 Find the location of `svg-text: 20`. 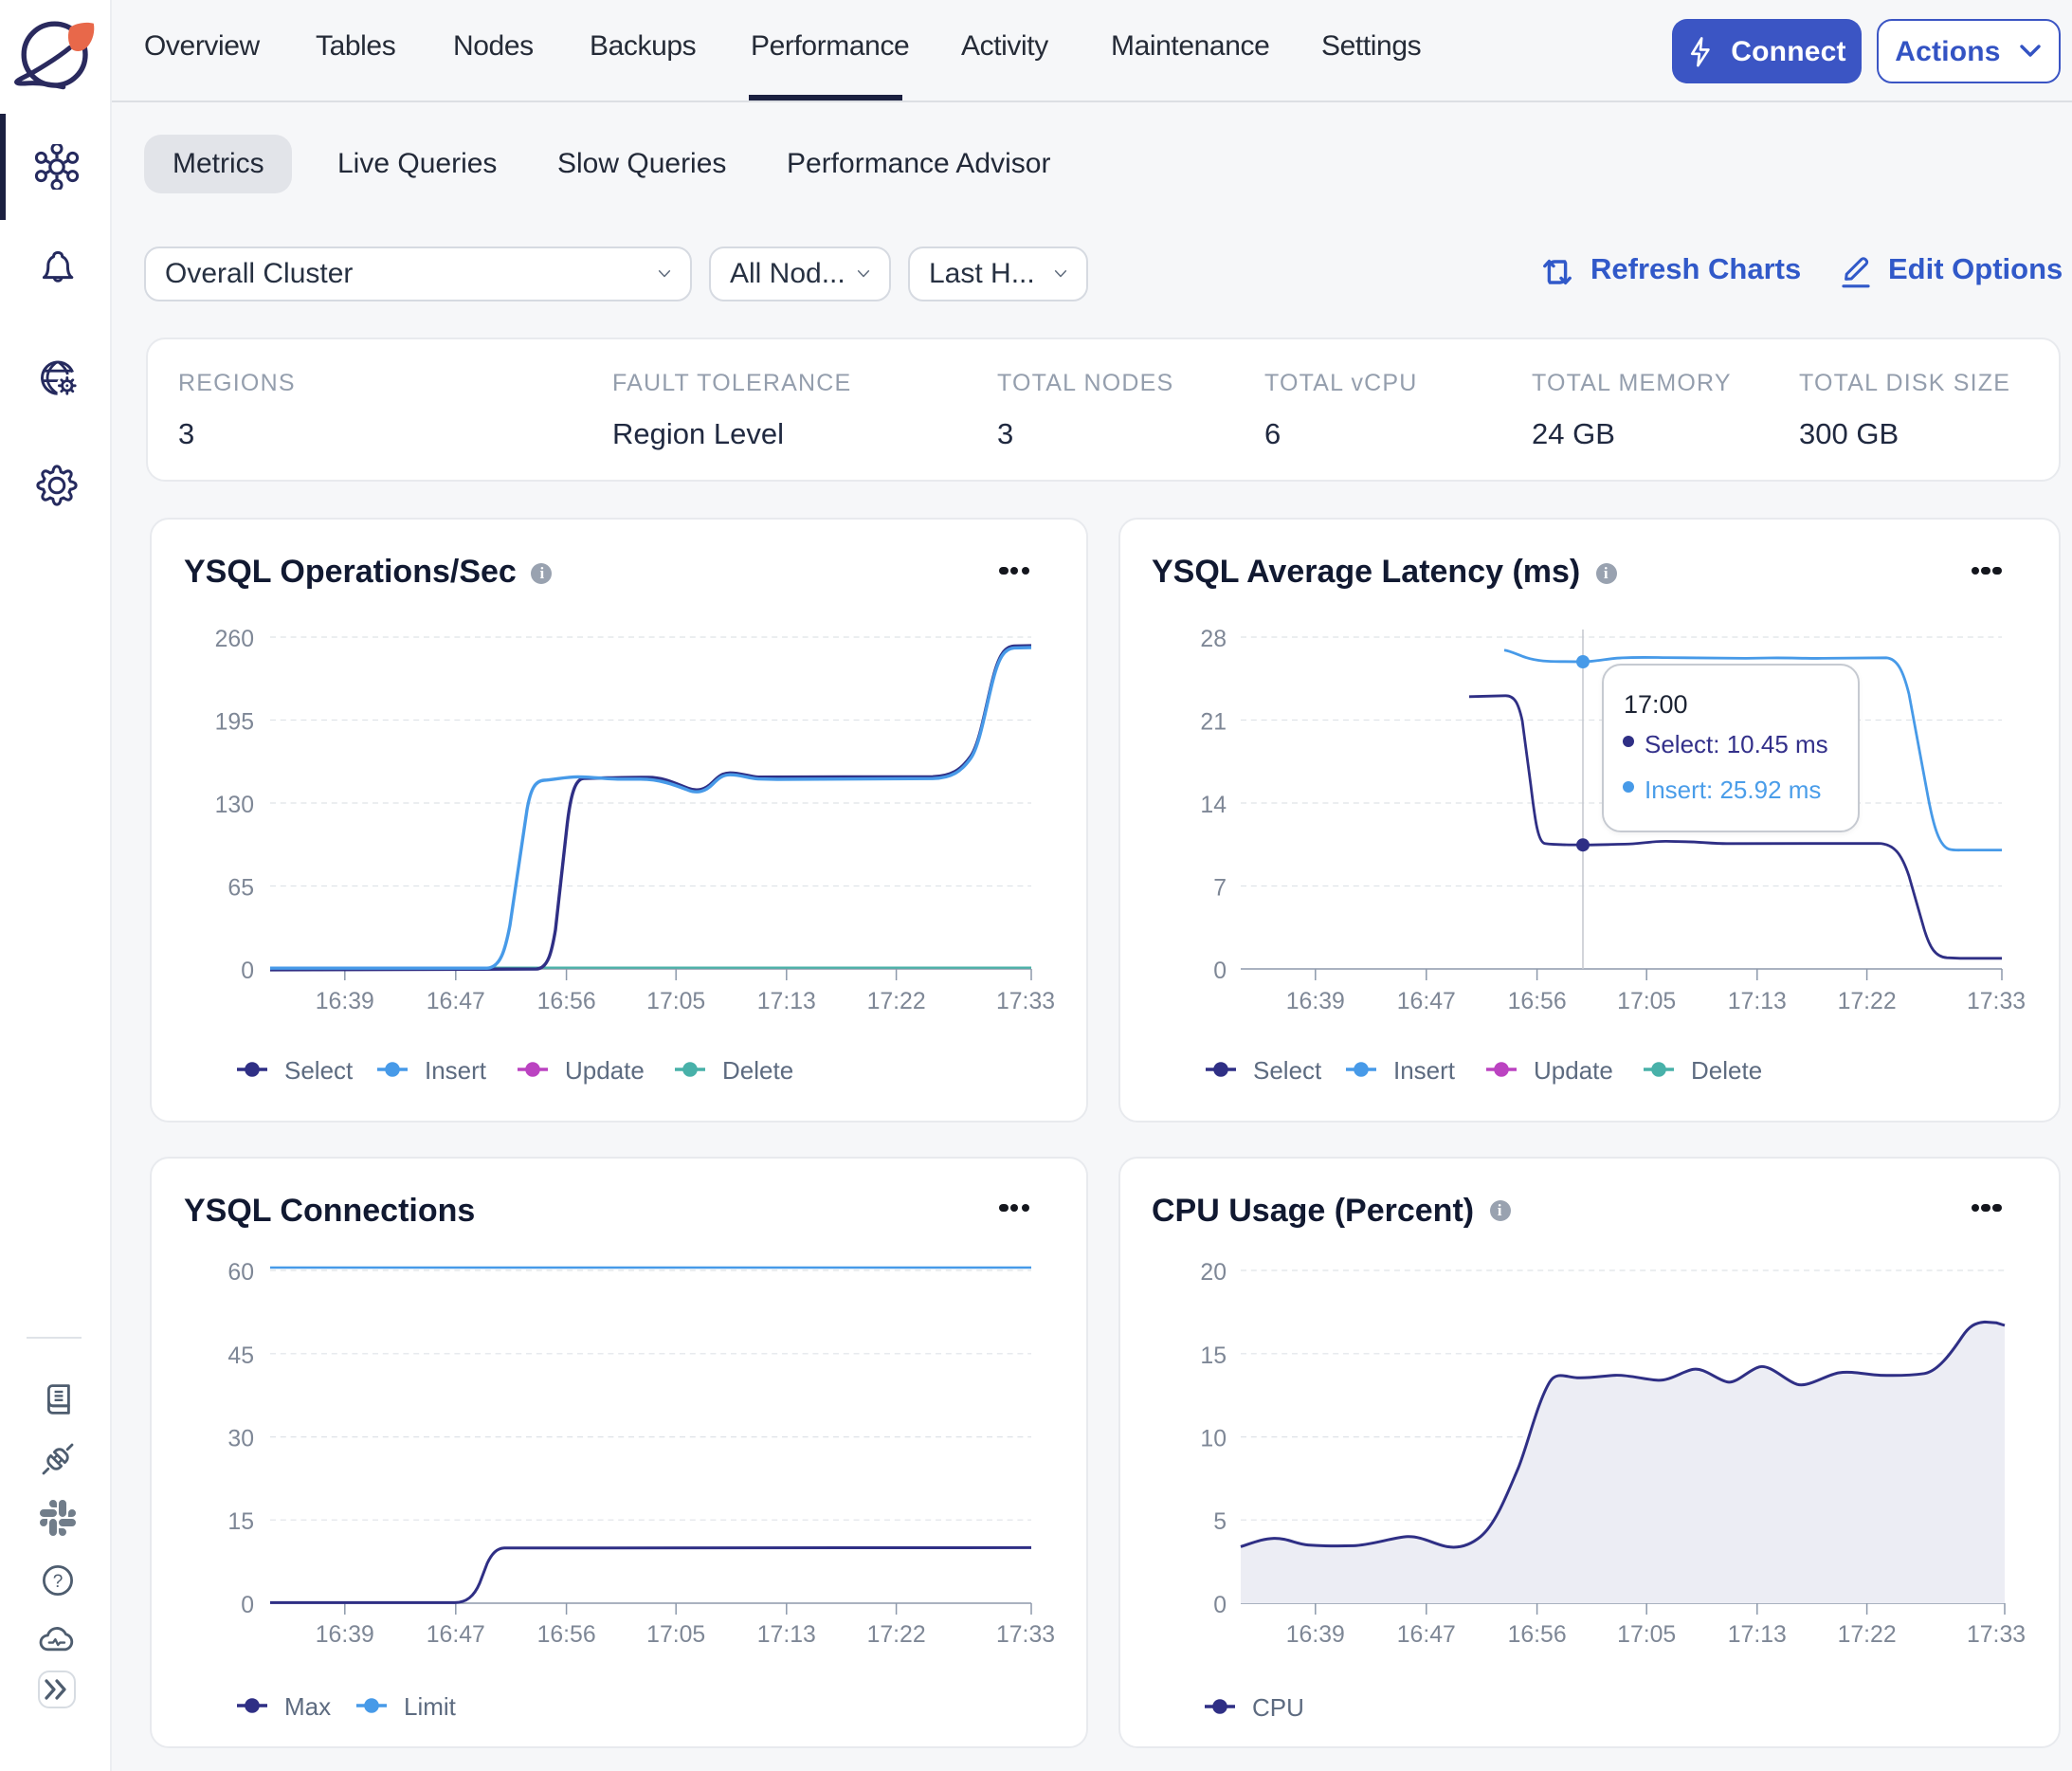

svg-text: 20 is located at coordinates (1212, 1272).